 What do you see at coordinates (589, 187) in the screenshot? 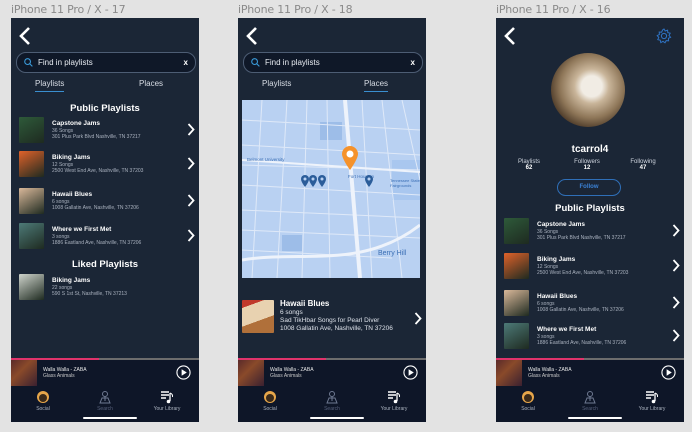
I see `follow-button: Follow` at bounding box center [589, 187].